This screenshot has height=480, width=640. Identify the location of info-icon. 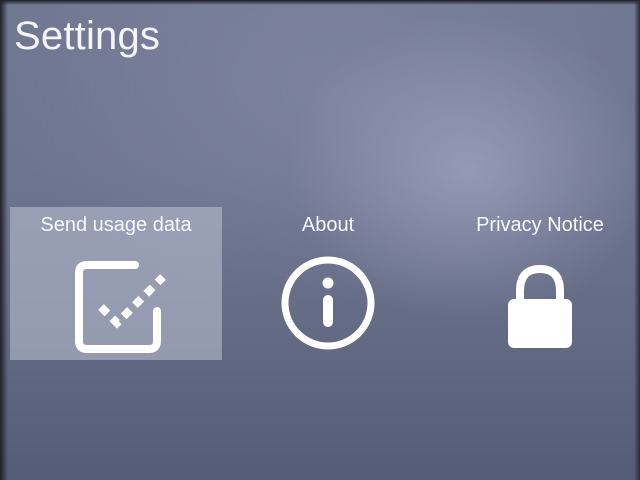
(328, 305).